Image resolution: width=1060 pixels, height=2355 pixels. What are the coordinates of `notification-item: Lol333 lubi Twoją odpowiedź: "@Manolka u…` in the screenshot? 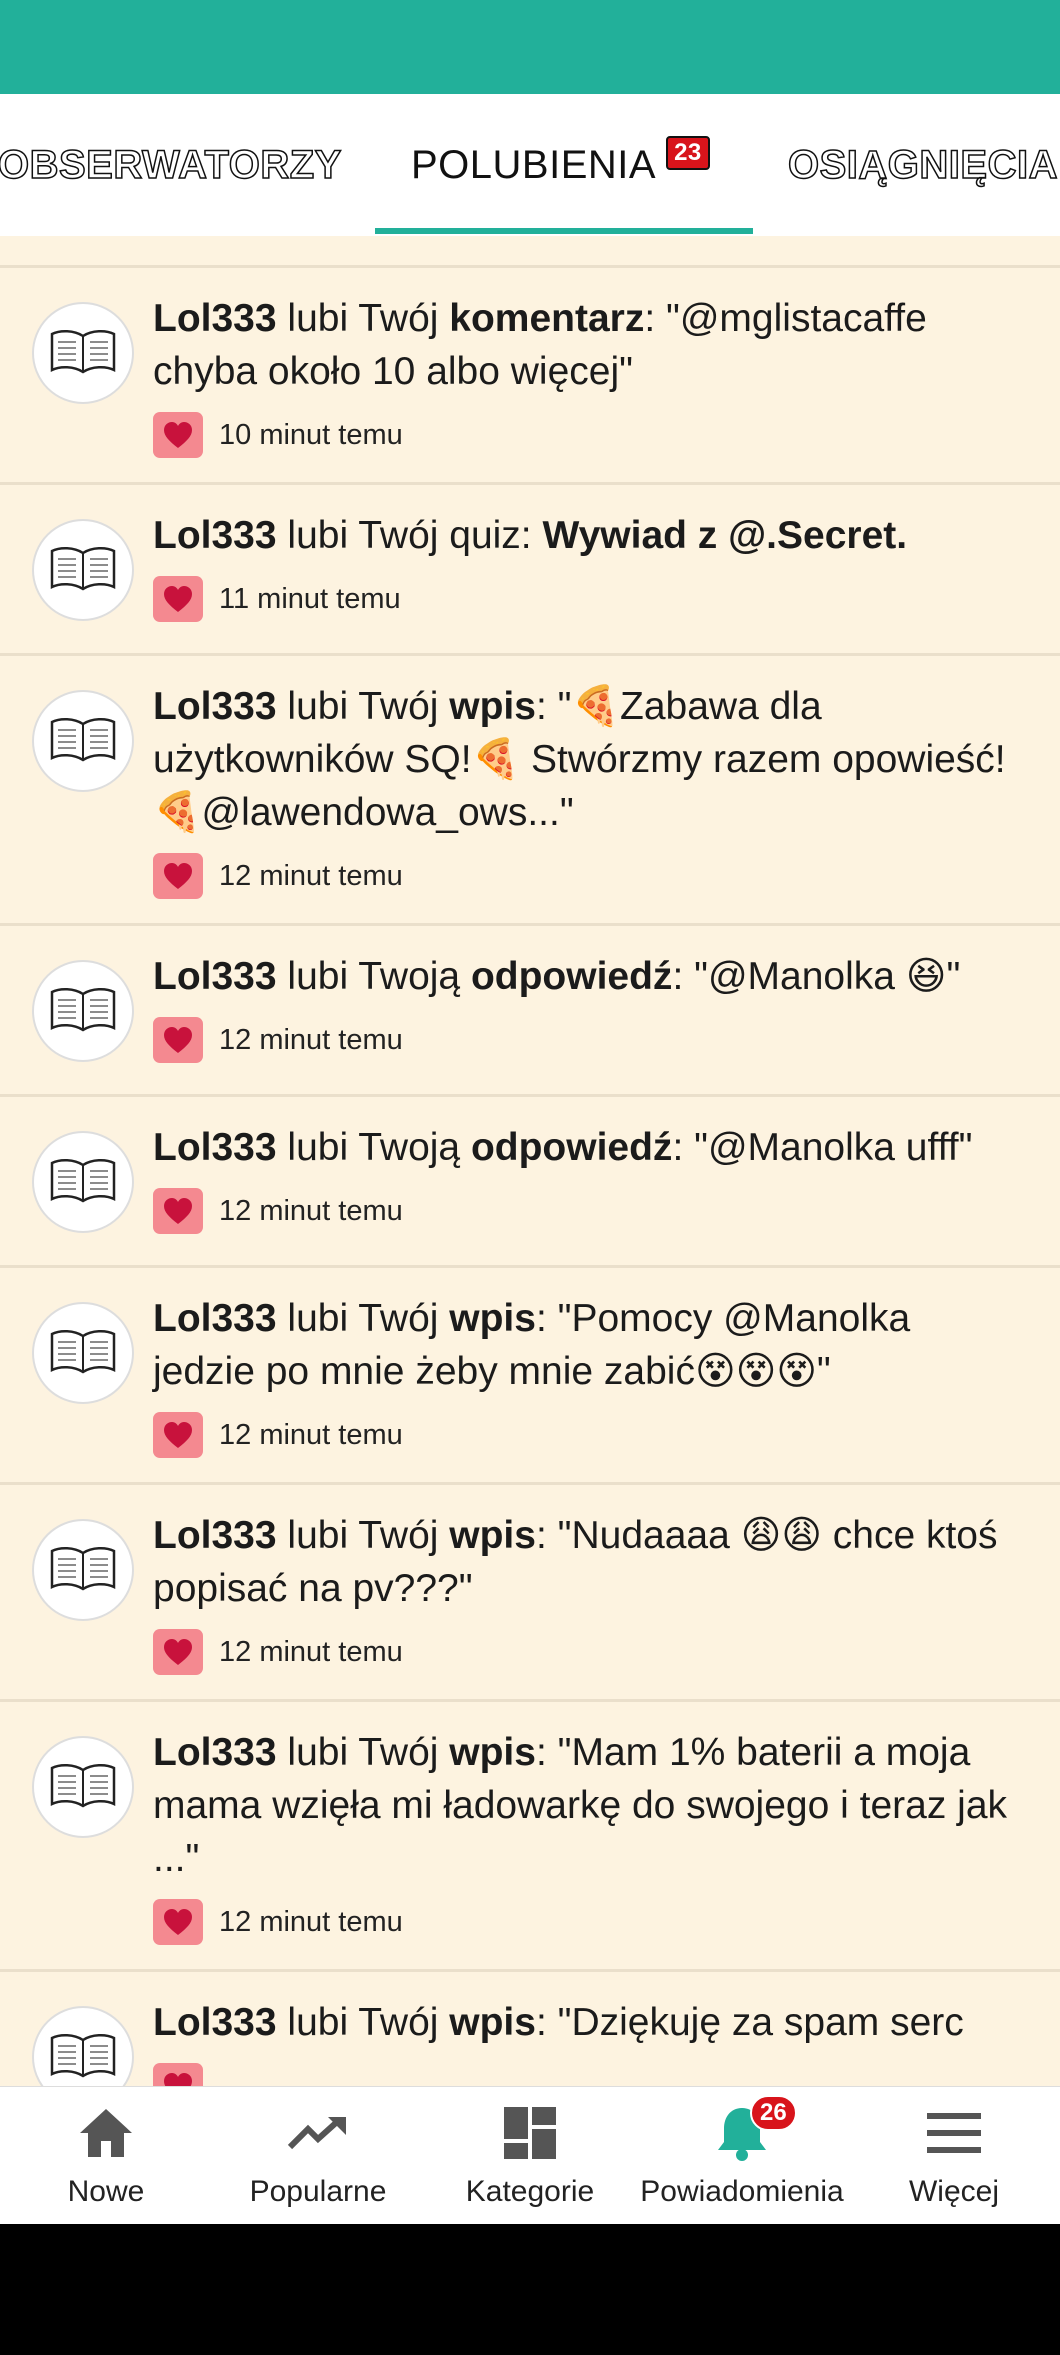 It's located at (530, 1182).